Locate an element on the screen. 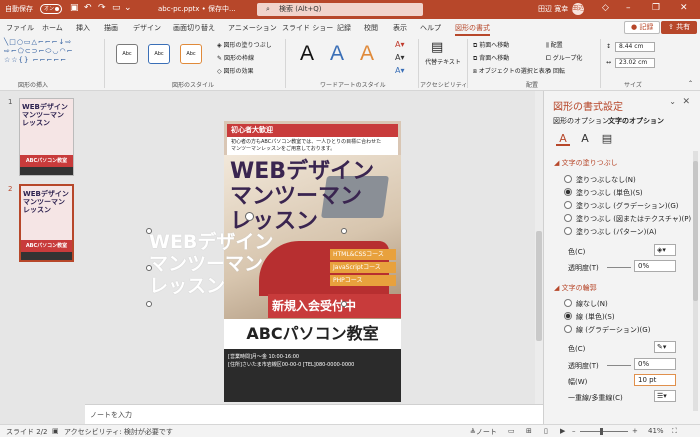 This screenshot has height=437, width=700. tab-insert: 挿入 is located at coordinates (83, 28).